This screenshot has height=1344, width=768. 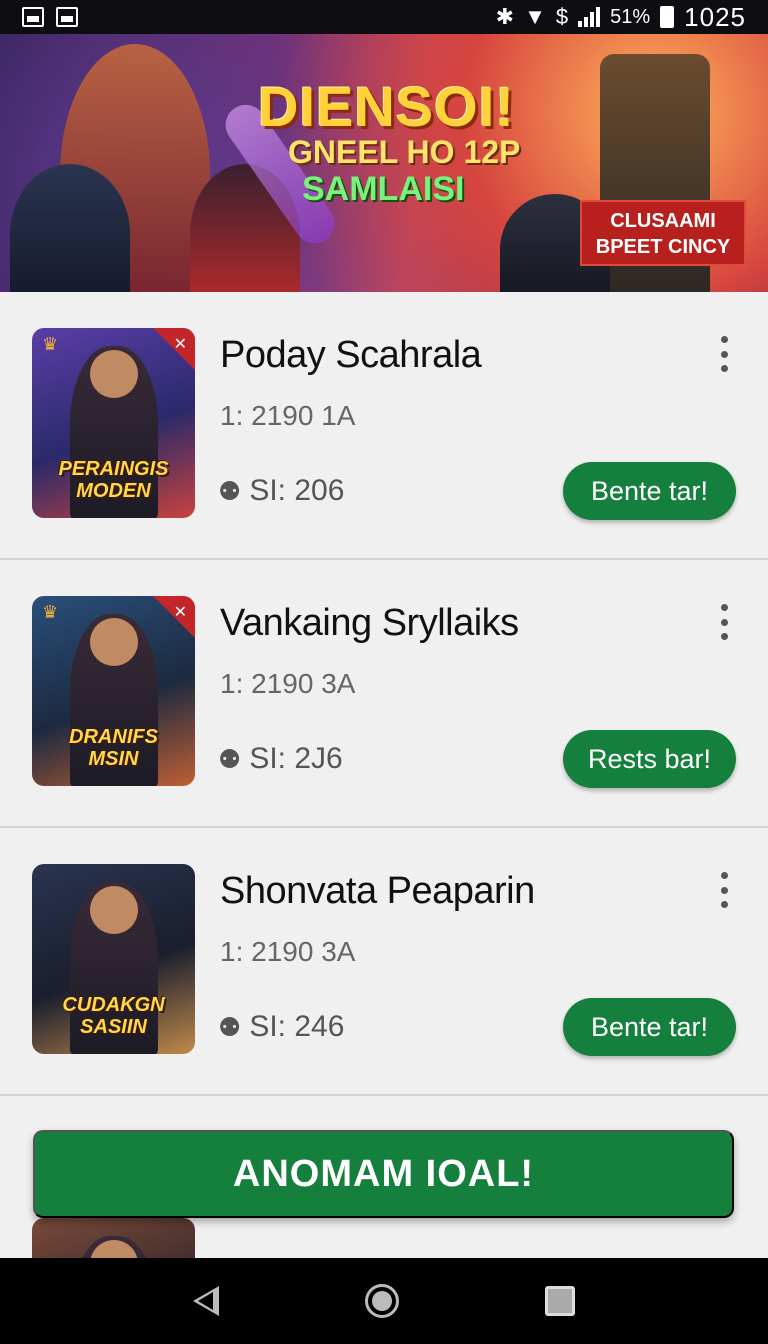 I want to click on system-nav-bar, so click(x=384, y=1301).